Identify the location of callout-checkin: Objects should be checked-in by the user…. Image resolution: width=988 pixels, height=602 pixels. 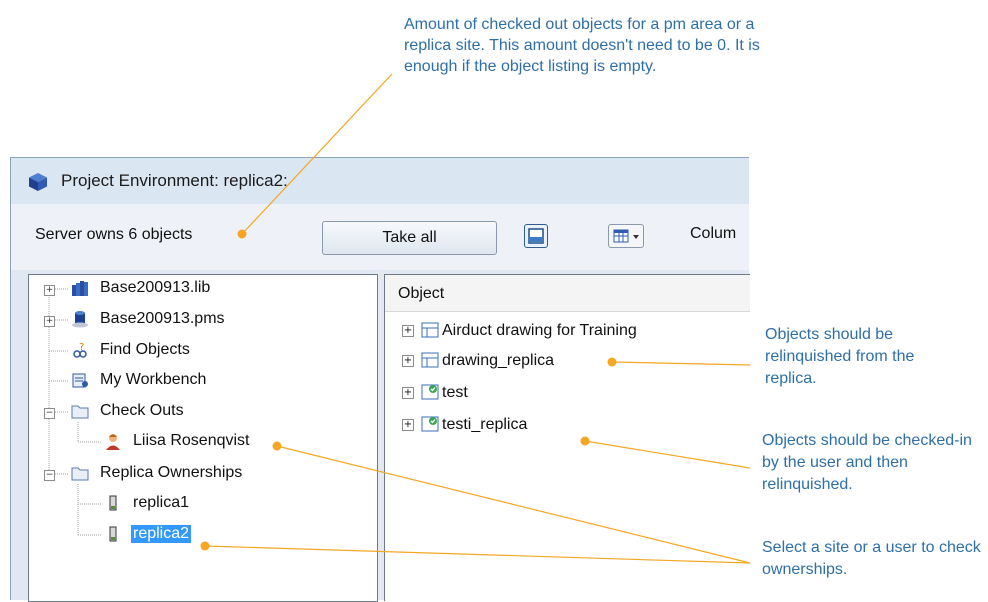
(867, 462).